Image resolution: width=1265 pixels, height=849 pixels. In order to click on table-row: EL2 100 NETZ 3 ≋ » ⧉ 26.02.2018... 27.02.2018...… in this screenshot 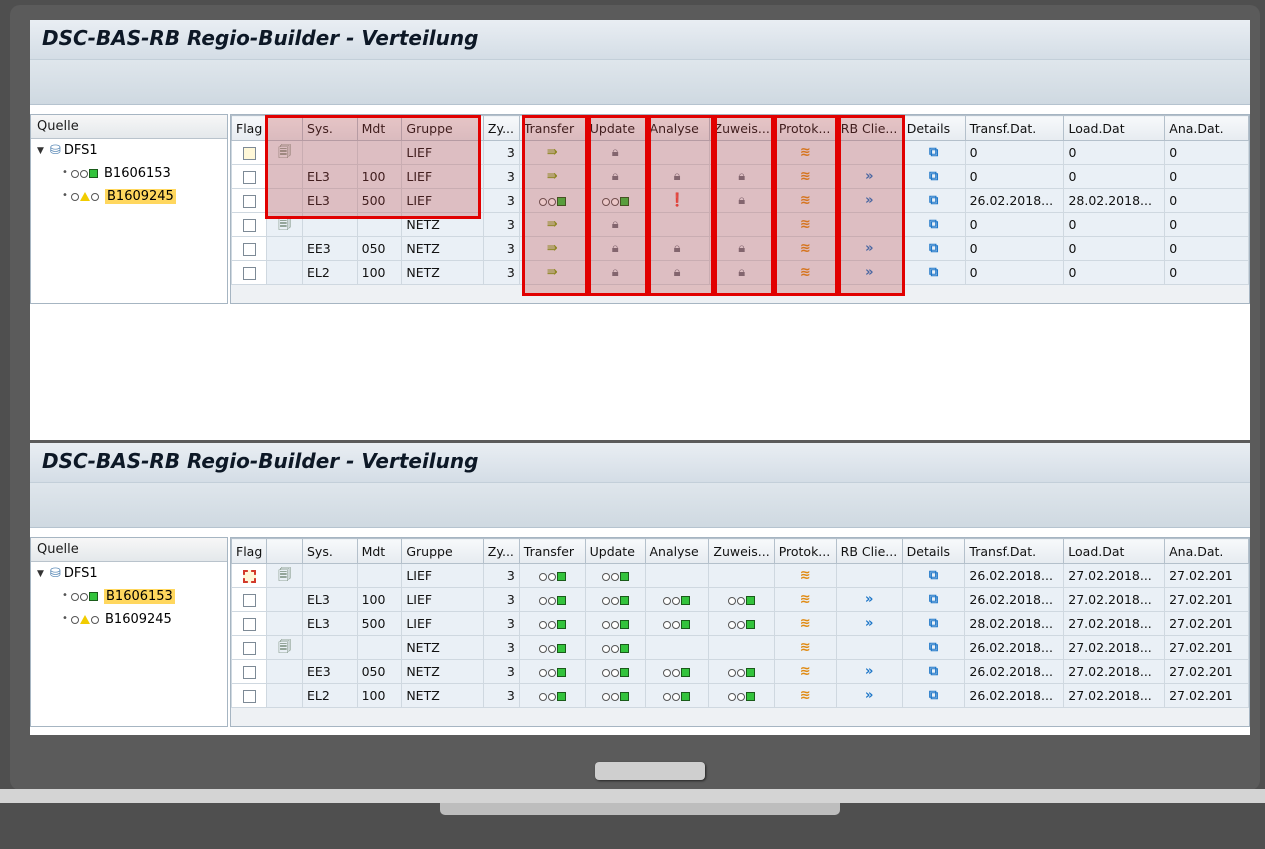, I will do `click(740, 695)`.